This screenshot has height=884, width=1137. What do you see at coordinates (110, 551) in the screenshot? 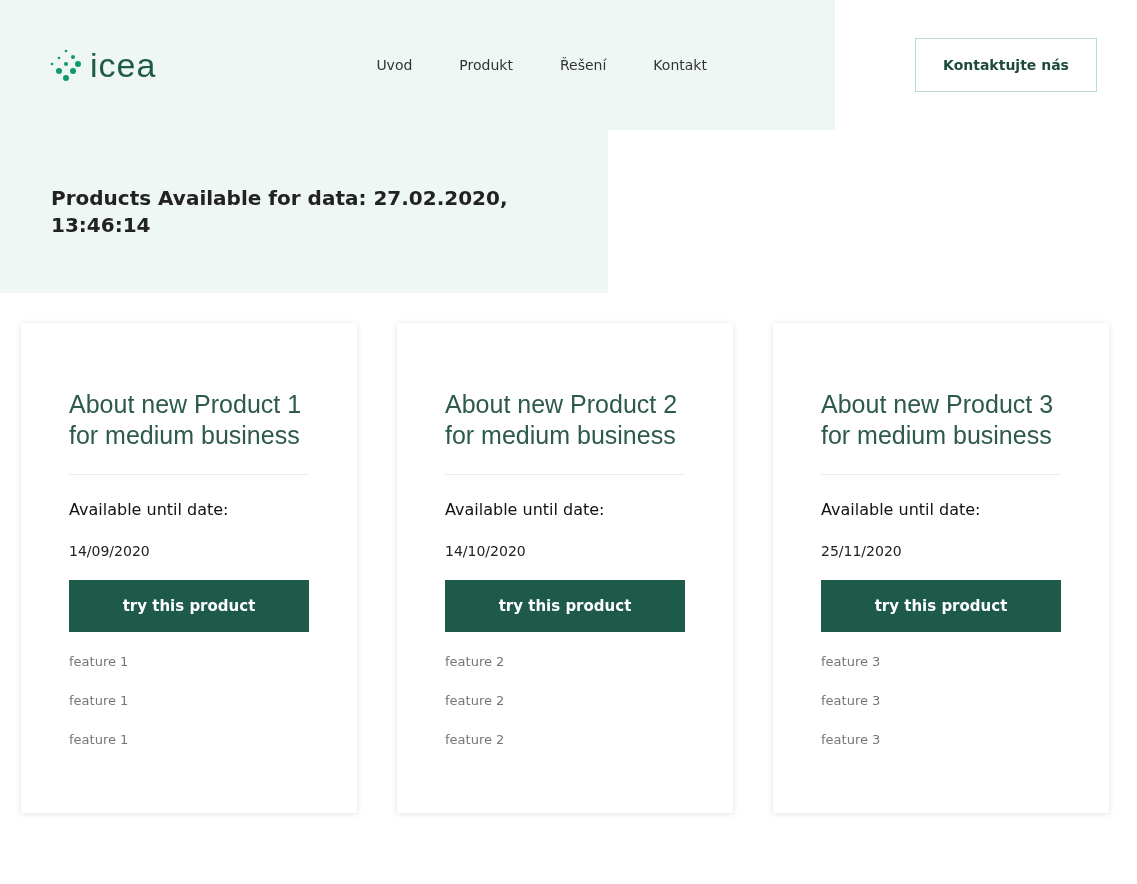
I see `date-value: 14/09/2020` at bounding box center [110, 551].